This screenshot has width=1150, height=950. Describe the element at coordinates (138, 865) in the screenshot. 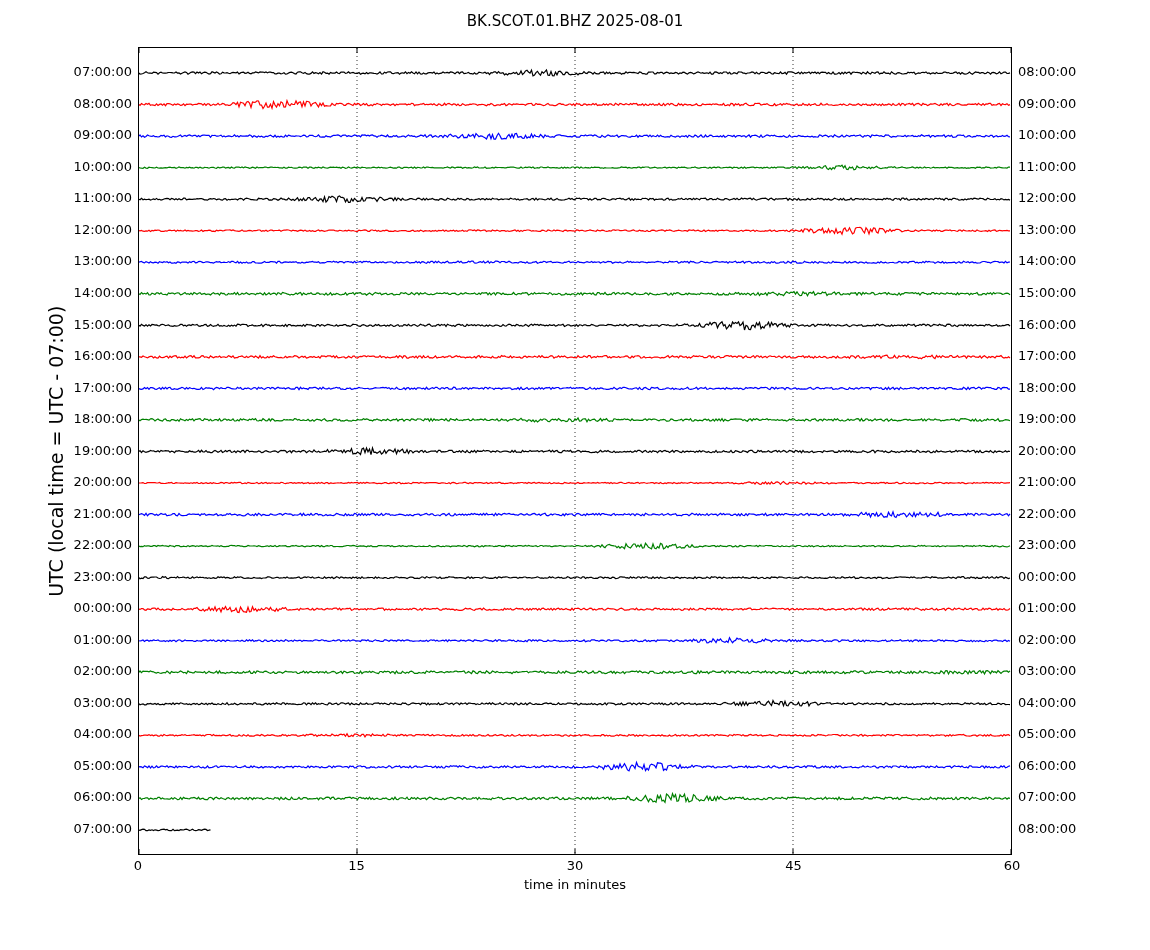

I see `x-tick-label: 0` at that location.